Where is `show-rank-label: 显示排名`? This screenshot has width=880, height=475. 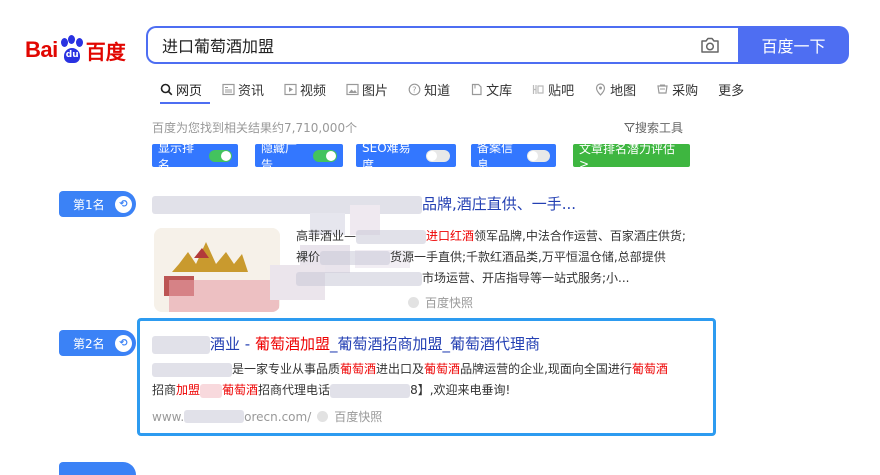 show-rank-label: 显示排名 is located at coordinates (176, 156).